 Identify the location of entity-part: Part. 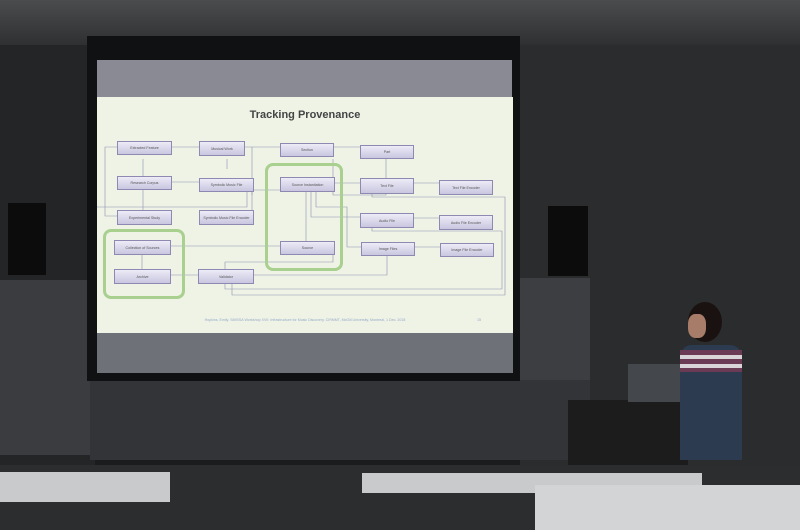
(387, 152).